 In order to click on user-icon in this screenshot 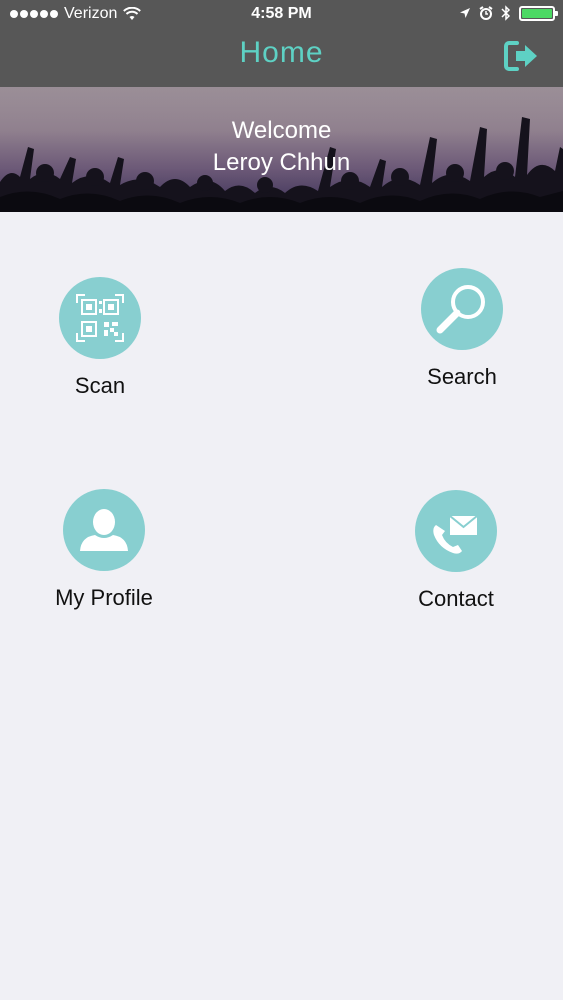, I will do `click(104, 530)`.